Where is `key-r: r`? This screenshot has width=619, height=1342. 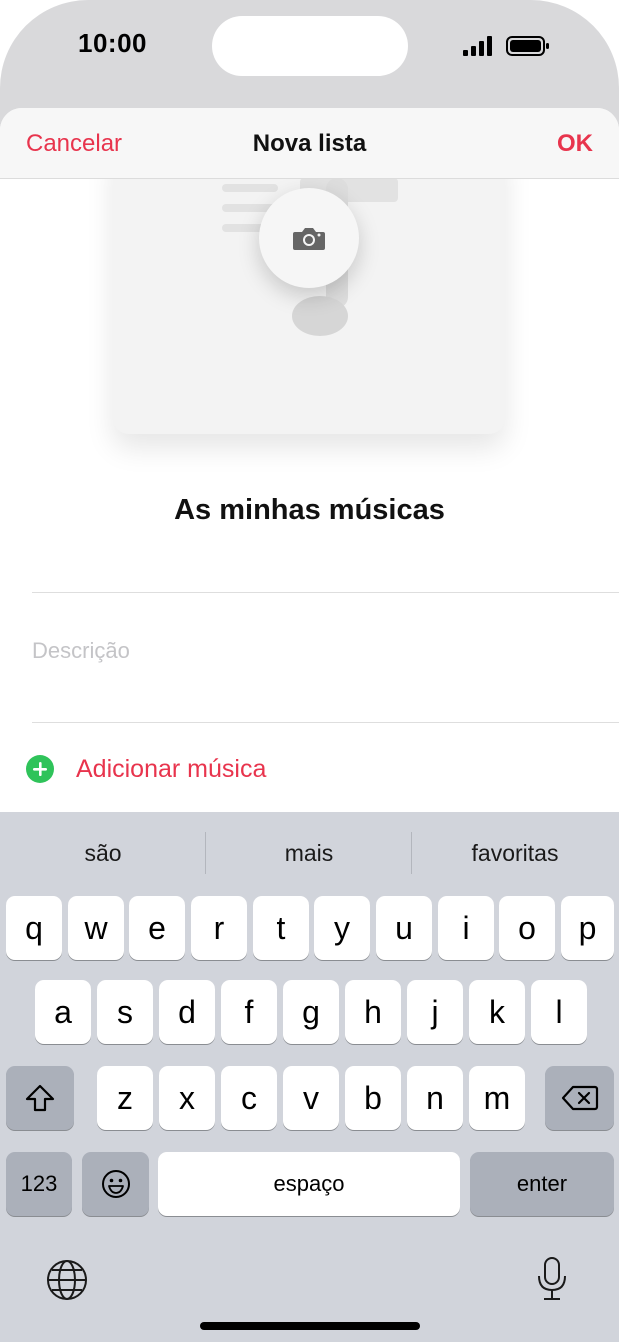
key-r: r is located at coordinates (219, 928).